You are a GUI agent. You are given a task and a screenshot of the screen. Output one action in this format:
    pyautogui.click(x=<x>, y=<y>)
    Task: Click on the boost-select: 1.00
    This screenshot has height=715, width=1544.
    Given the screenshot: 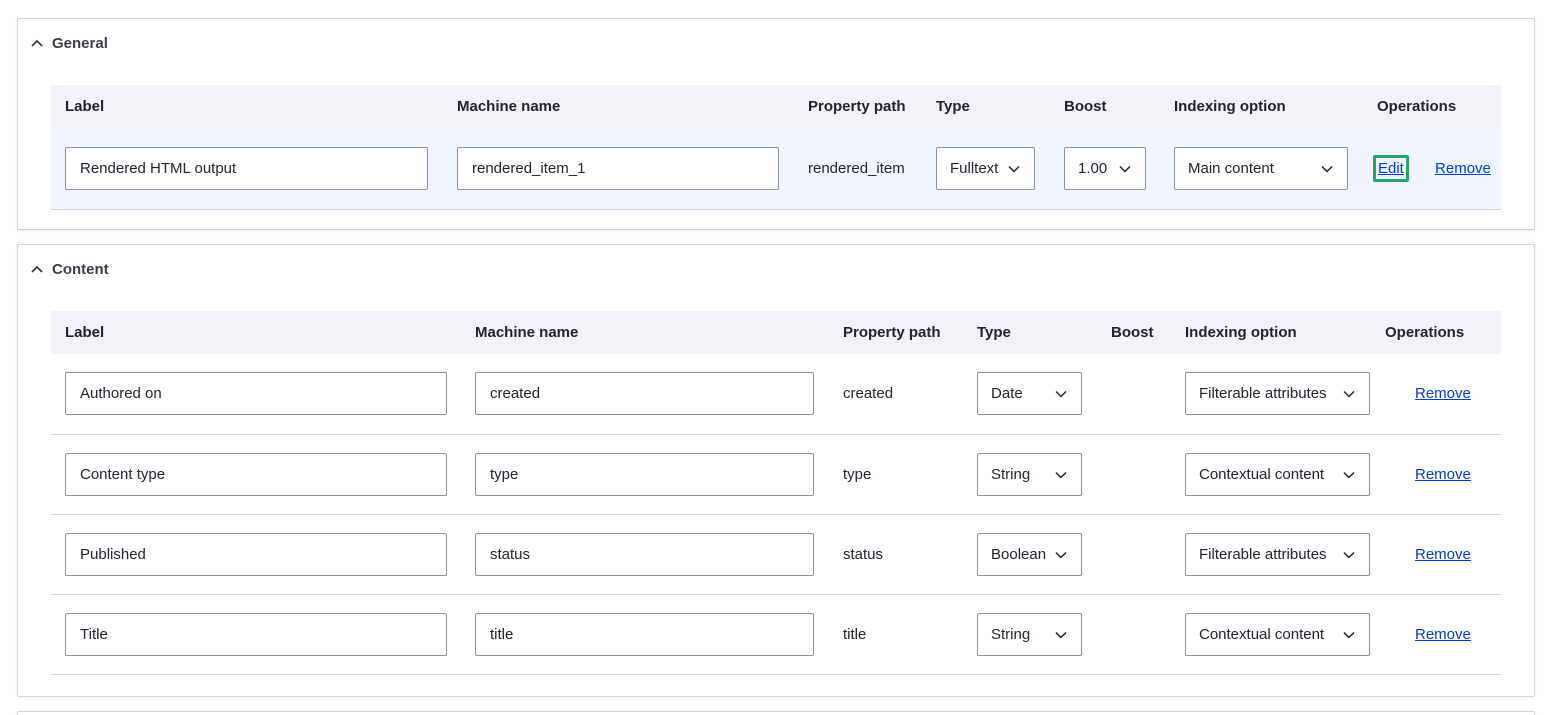 What is the action you would take?
    pyautogui.click(x=1105, y=168)
    